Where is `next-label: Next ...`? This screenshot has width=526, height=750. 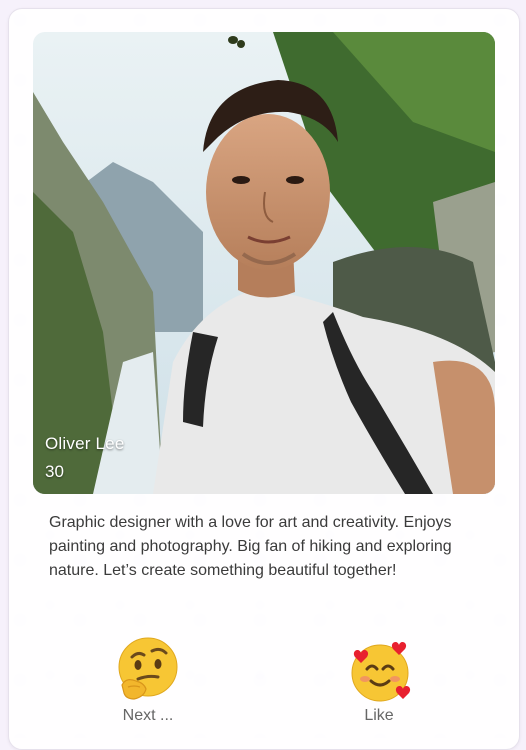
next-label: Next ... is located at coordinates (148, 715).